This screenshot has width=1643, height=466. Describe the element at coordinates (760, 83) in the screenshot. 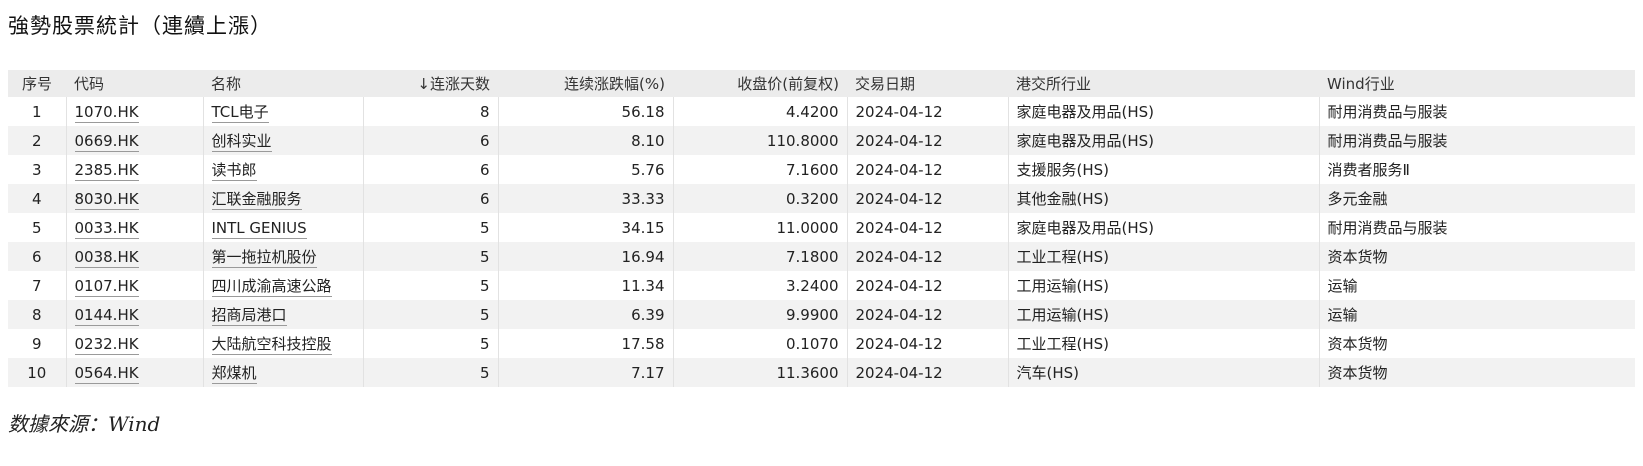

I see `header-close-price: 收盘价(前复权)` at that location.